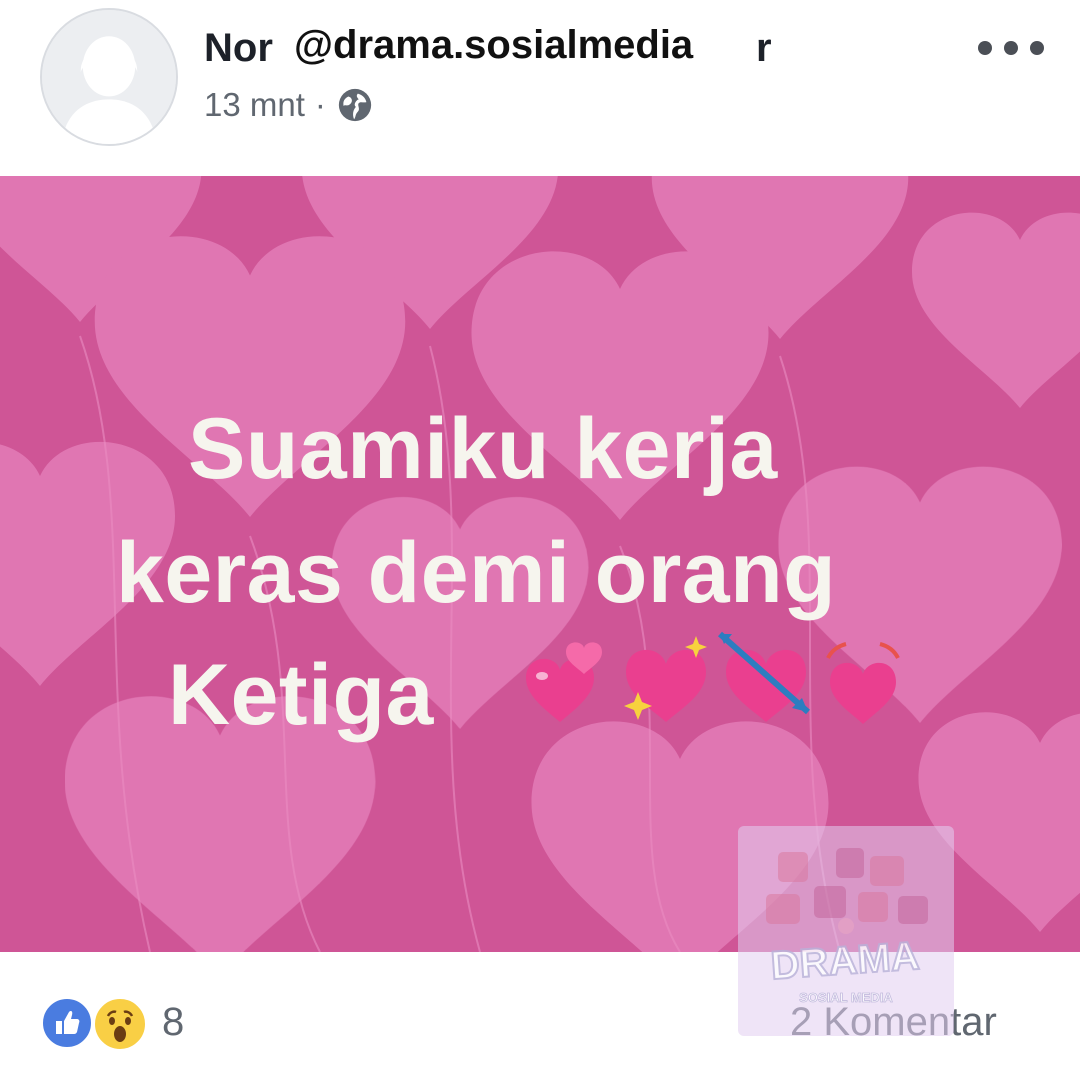 The height and width of the screenshot is (1081, 1080). I want to click on wow-face-glyph, so click(120, 1026).